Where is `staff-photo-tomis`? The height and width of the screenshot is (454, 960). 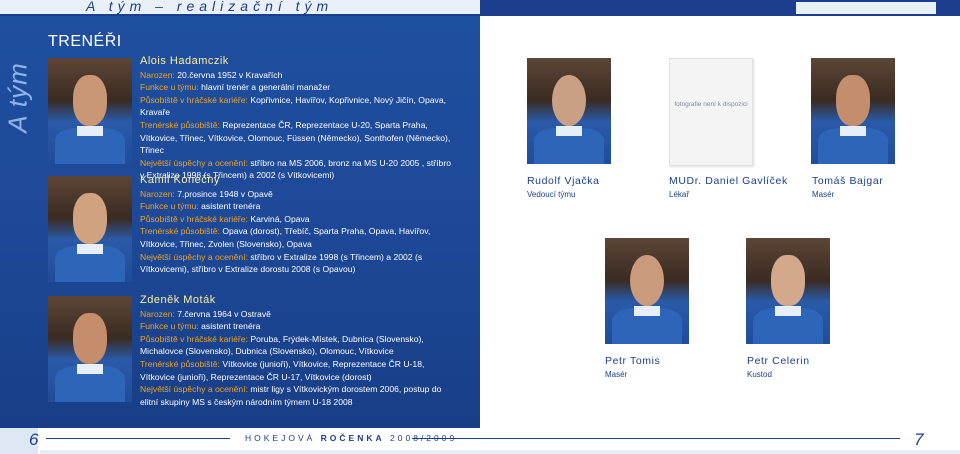
staff-photo-tomis is located at coordinates (647, 291).